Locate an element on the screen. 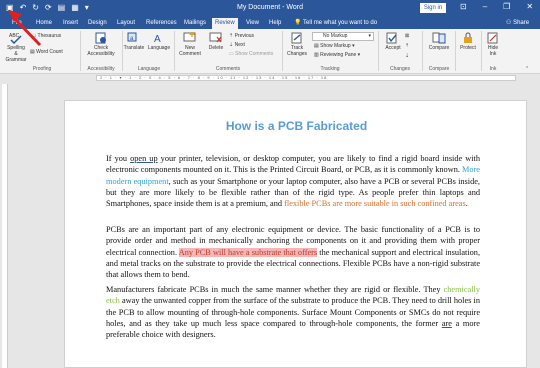 The image size is (540, 368). tell-me-box: 💡 Tell me what you want to do is located at coordinates (335, 23).